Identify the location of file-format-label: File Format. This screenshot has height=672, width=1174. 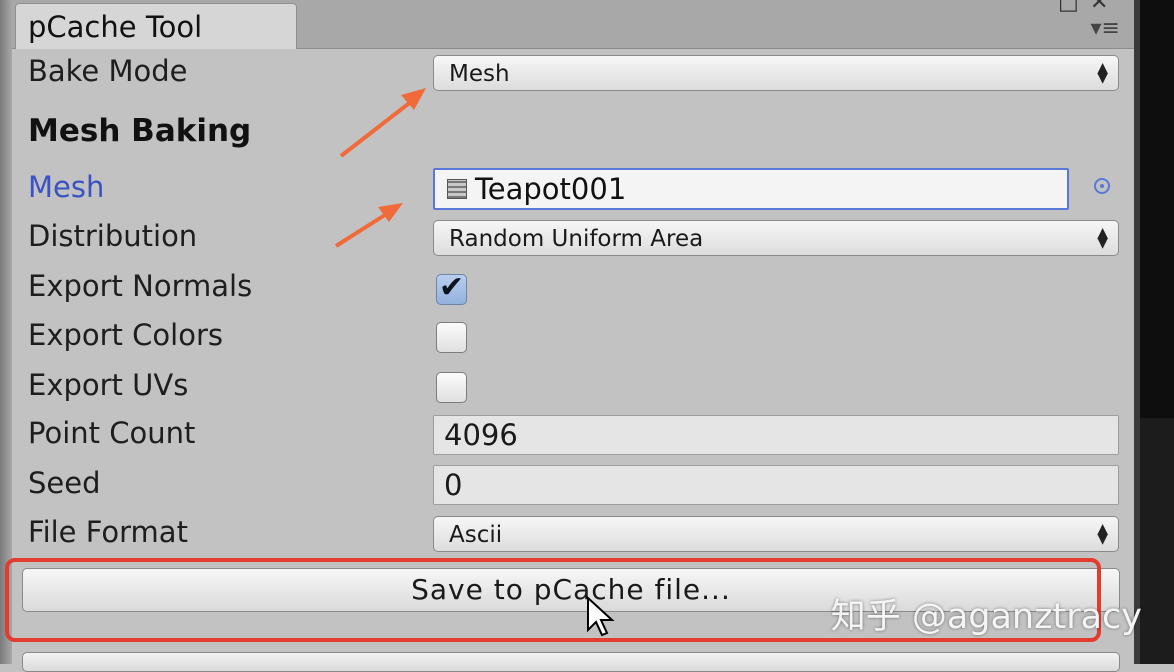
(108, 532).